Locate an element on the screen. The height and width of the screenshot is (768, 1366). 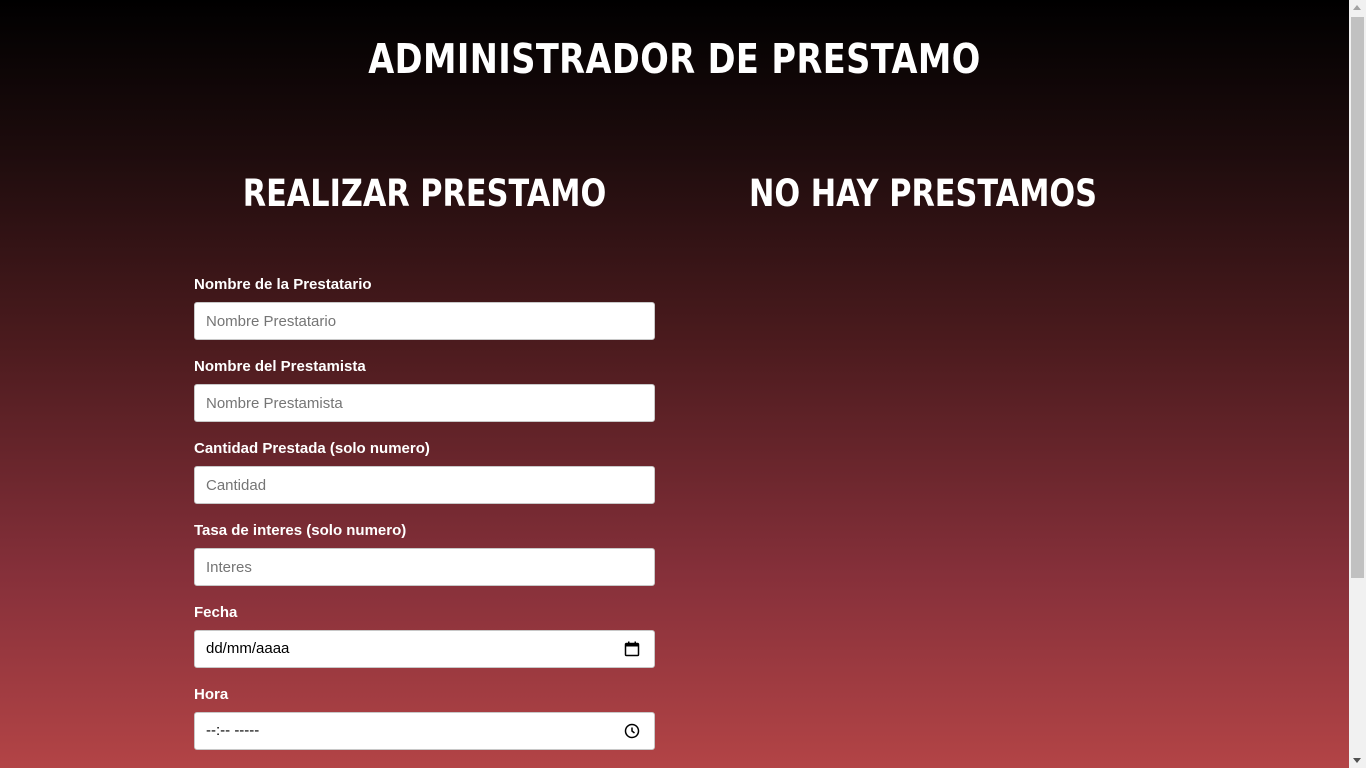
amount-field-group: Cantidad Prestada (solo numero) is located at coordinates (424, 472).